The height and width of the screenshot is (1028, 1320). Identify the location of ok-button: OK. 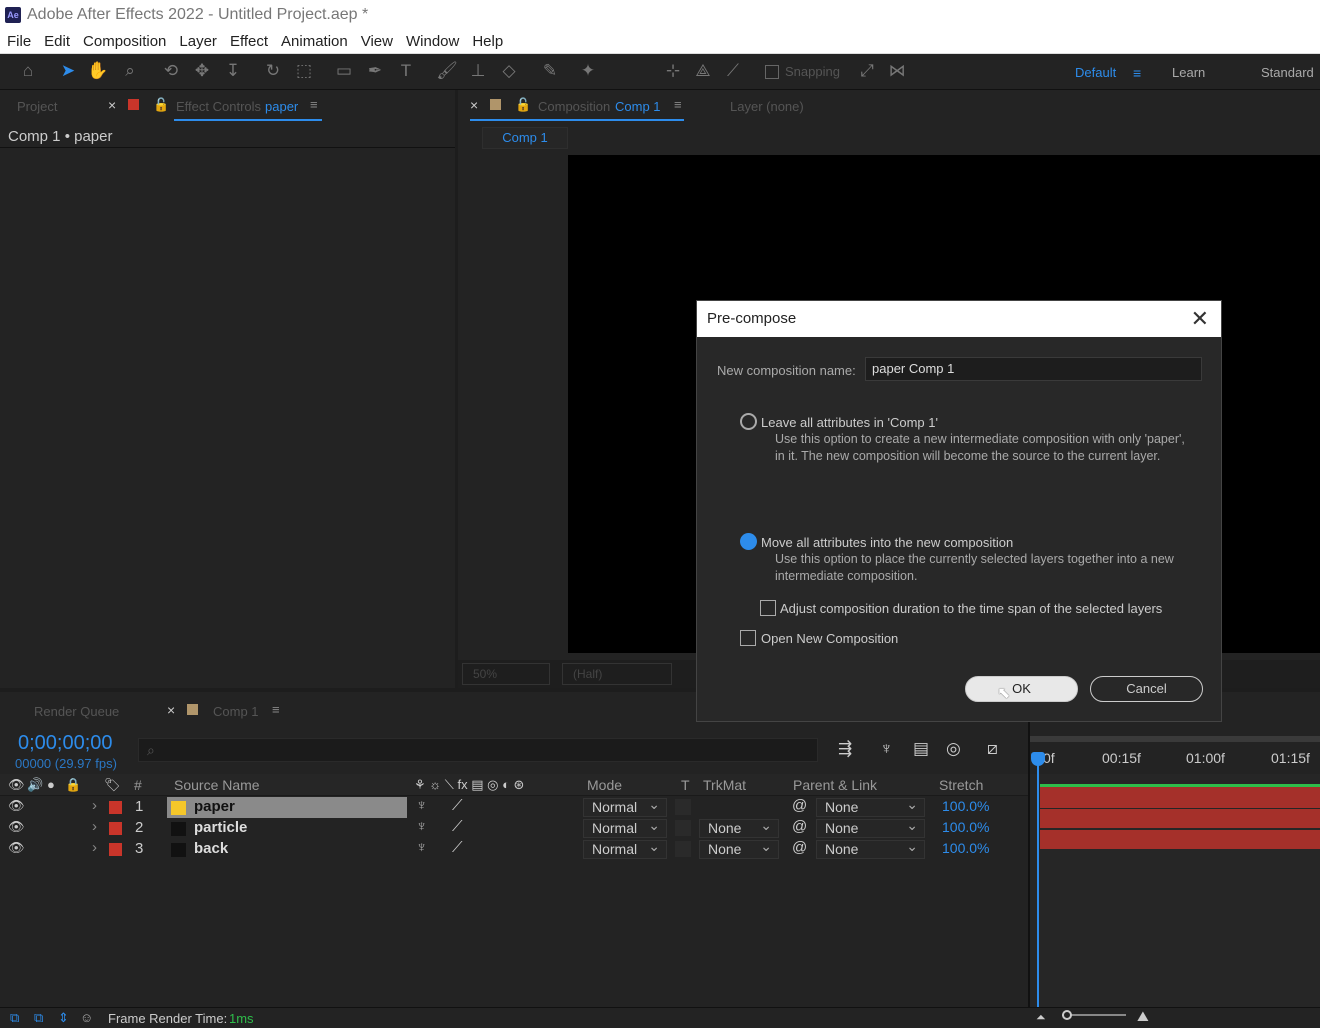
(1021, 689).